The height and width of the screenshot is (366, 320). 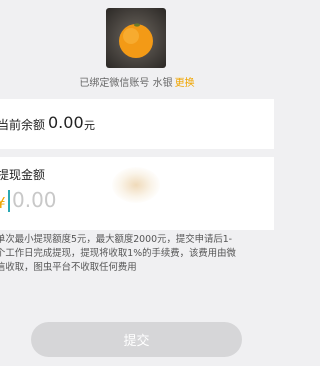 What do you see at coordinates (62, 200) in the screenshot?
I see `withdraw-amount-input` at bounding box center [62, 200].